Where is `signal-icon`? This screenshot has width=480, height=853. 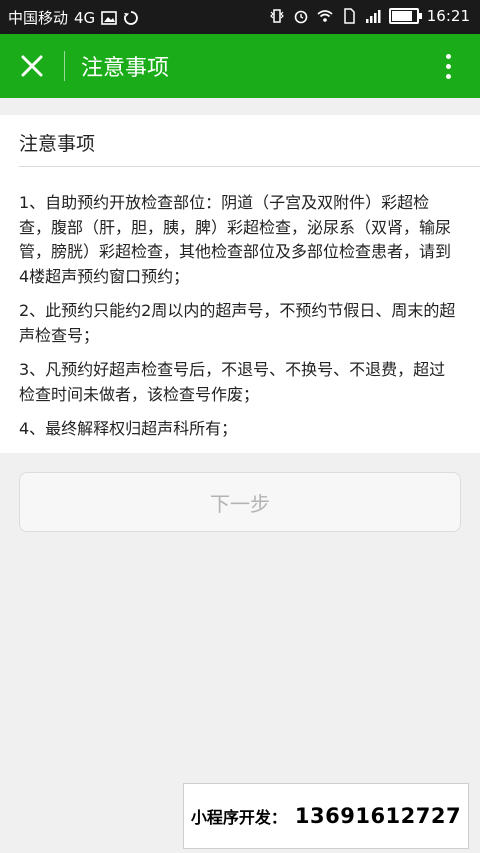
signal-icon is located at coordinates (373, 16).